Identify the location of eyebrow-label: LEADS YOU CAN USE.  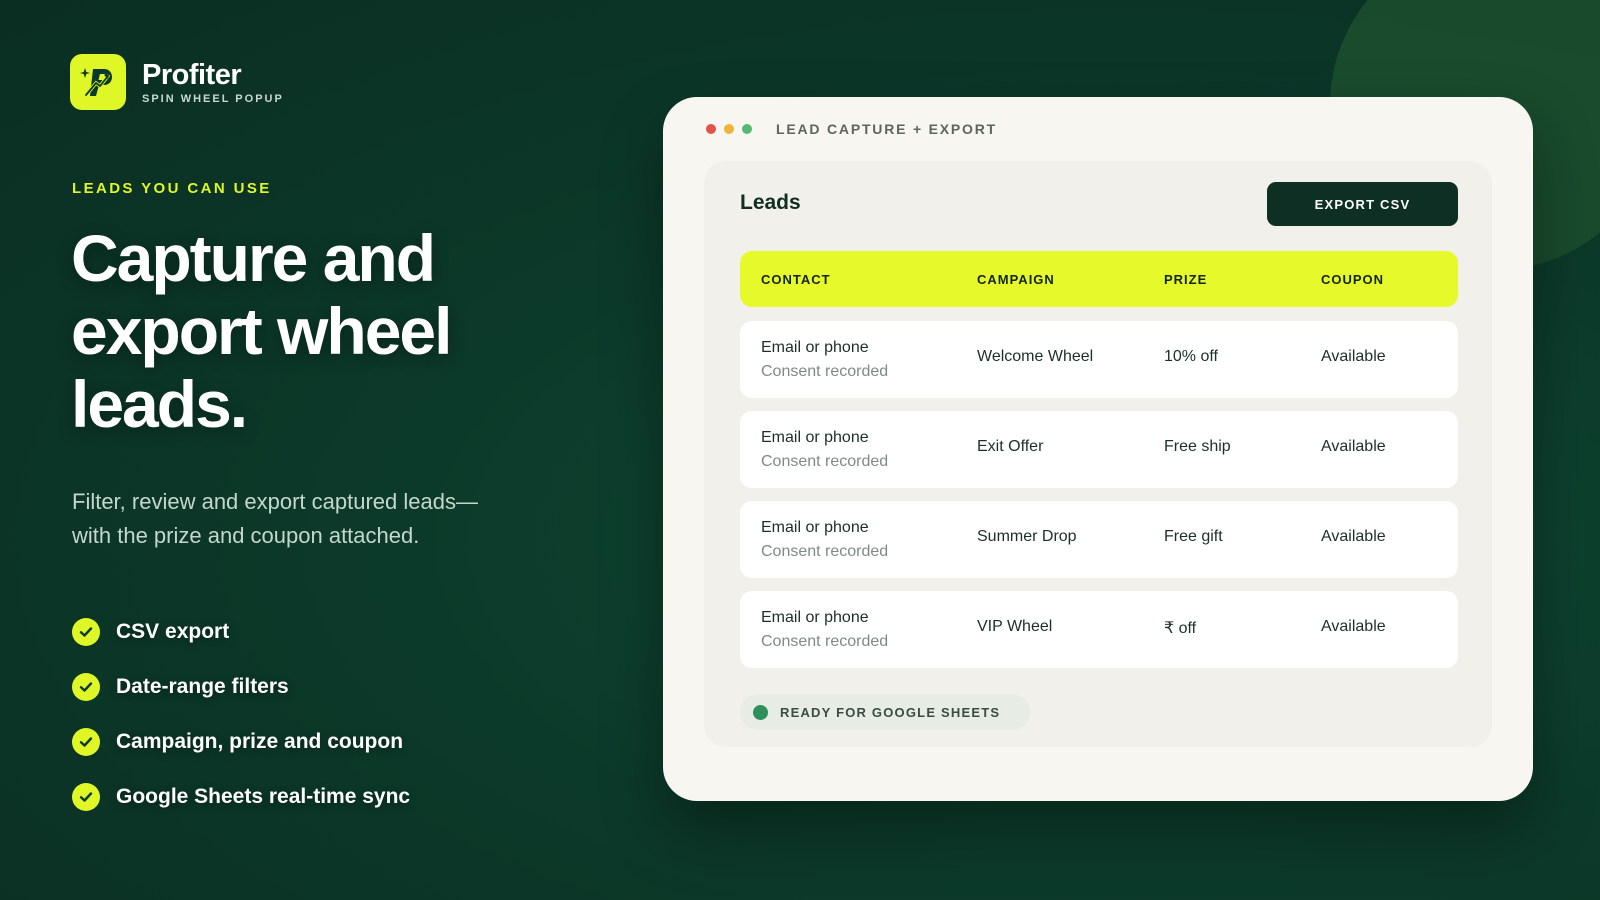
(172, 188).